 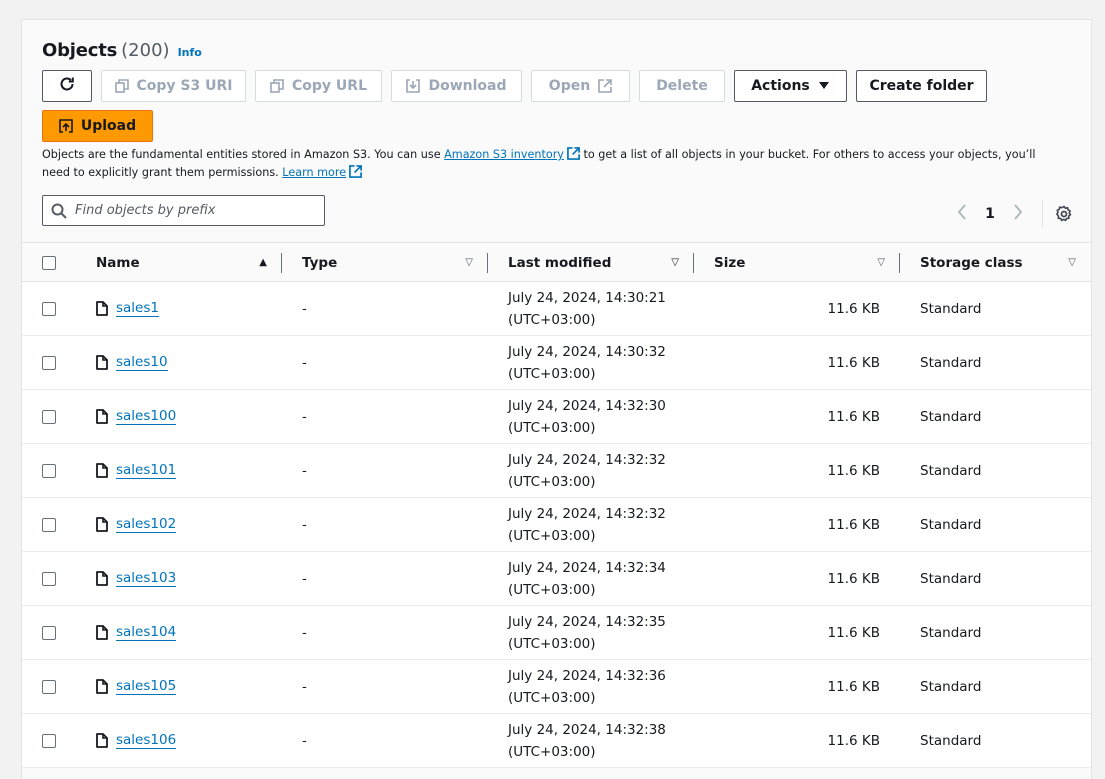 What do you see at coordinates (102, 524) in the screenshot?
I see `file-icon` at bounding box center [102, 524].